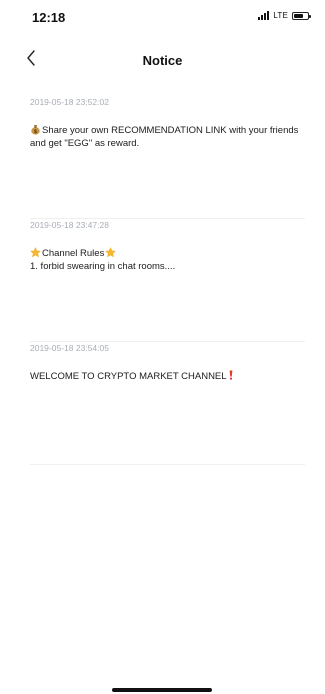 Image resolution: width=325 pixels, height=694 pixels. Describe the element at coordinates (49, 17) in the screenshot. I see `status-time: 12:18` at that location.